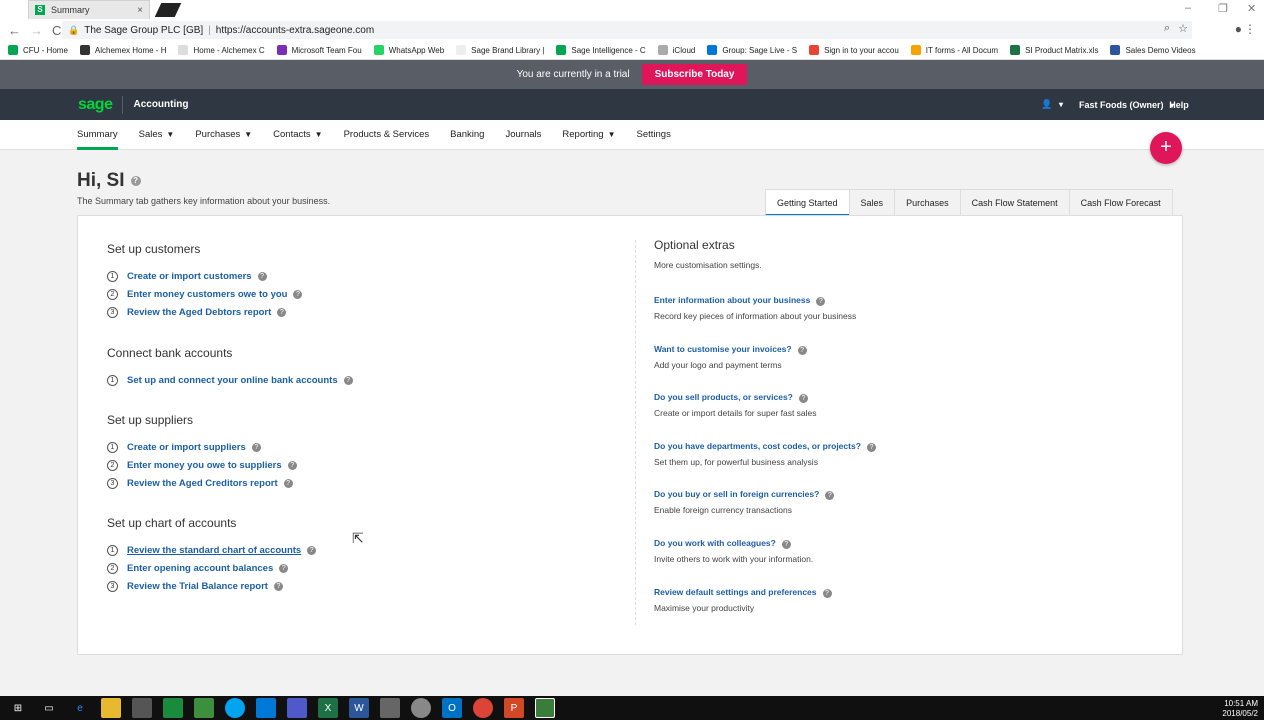 The image size is (1264, 720). I want to click on powerpoint-icon: P, so click(514, 708).